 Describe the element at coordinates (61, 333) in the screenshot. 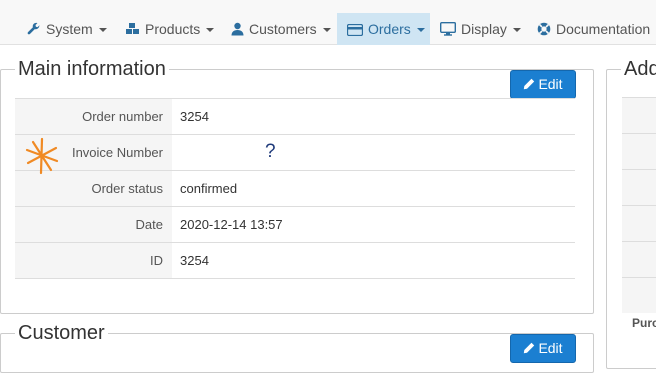

I see `customer-title: Customer` at that location.